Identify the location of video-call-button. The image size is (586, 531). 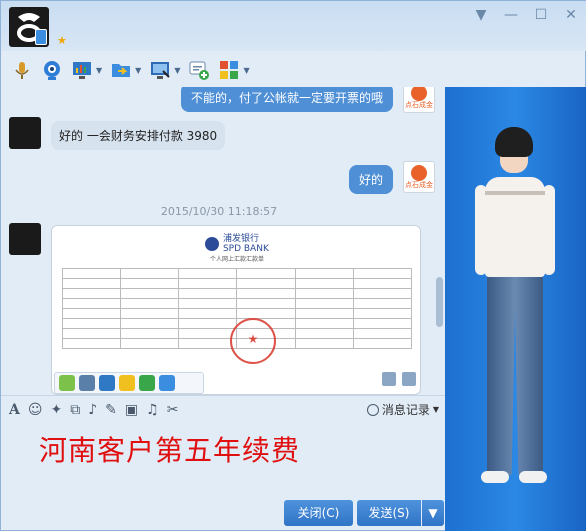
(52, 70).